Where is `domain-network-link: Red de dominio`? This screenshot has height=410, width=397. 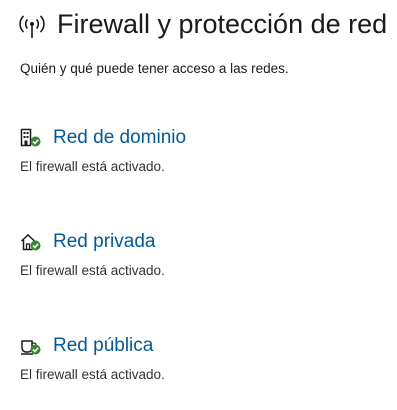 domain-network-link: Red de dominio is located at coordinates (119, 138).